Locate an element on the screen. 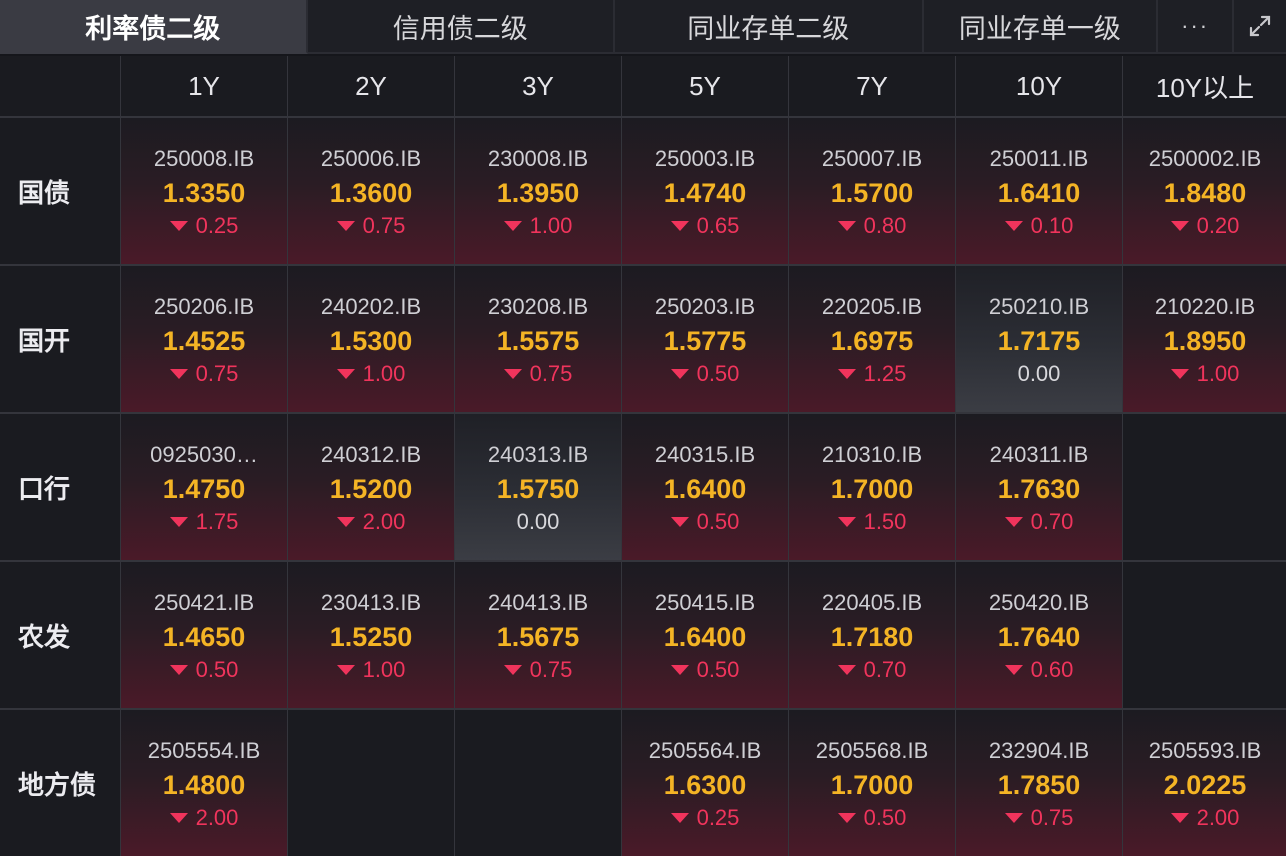  bond-quote-cell: 210310.IB 1.7000 1.50 is located at coordinates (872, 487).